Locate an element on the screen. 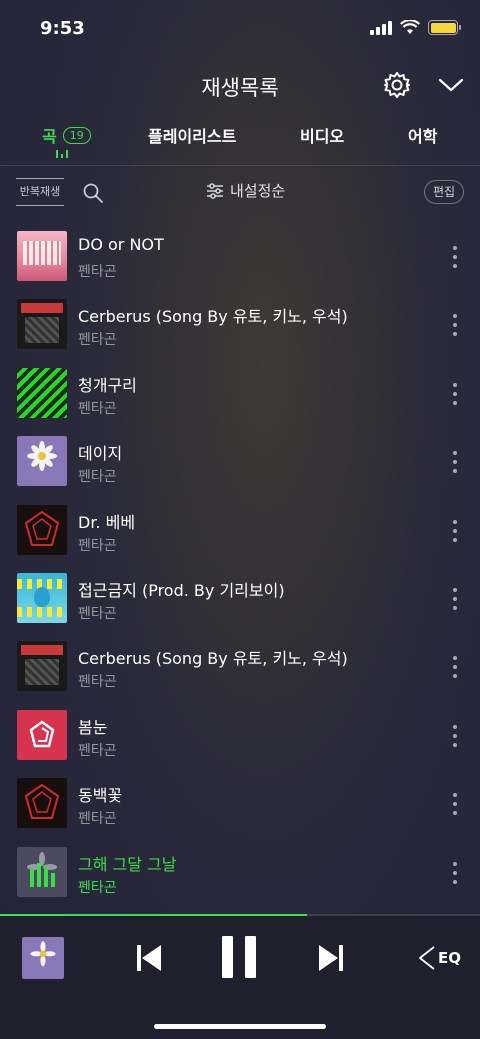 This screenshot has height=1039, width=480. home-indicator is located at coordinates (240, 1026).